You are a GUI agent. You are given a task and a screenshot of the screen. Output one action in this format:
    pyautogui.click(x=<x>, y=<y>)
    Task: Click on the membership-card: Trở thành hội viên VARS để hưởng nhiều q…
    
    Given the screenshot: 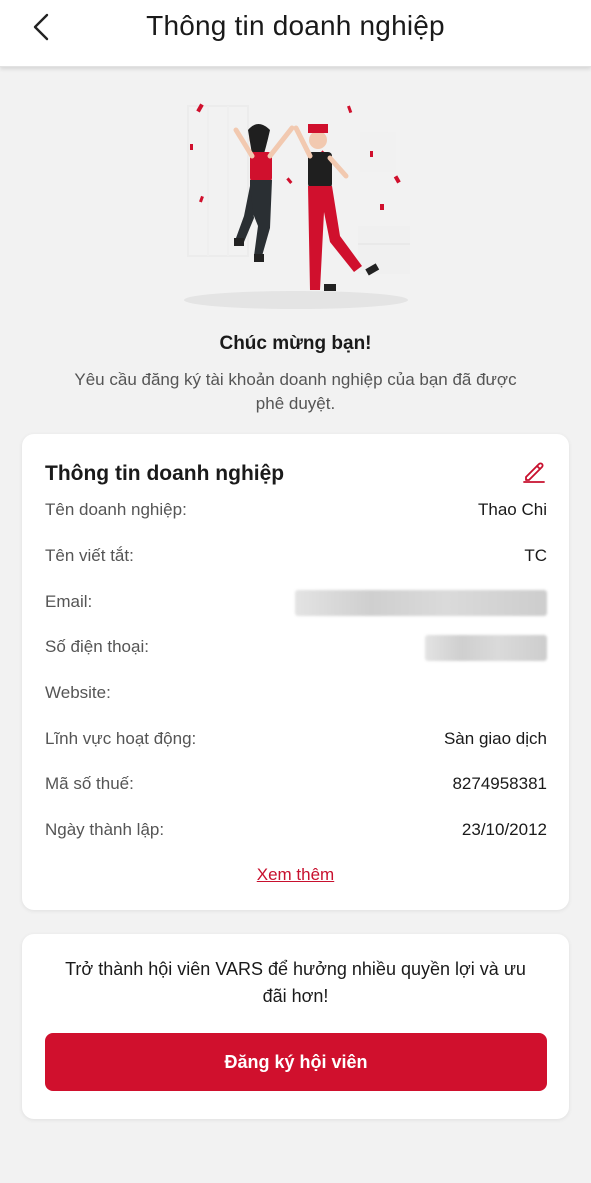 What is the action you would take?
    pyautogui.click(x=295, y=1026)
    